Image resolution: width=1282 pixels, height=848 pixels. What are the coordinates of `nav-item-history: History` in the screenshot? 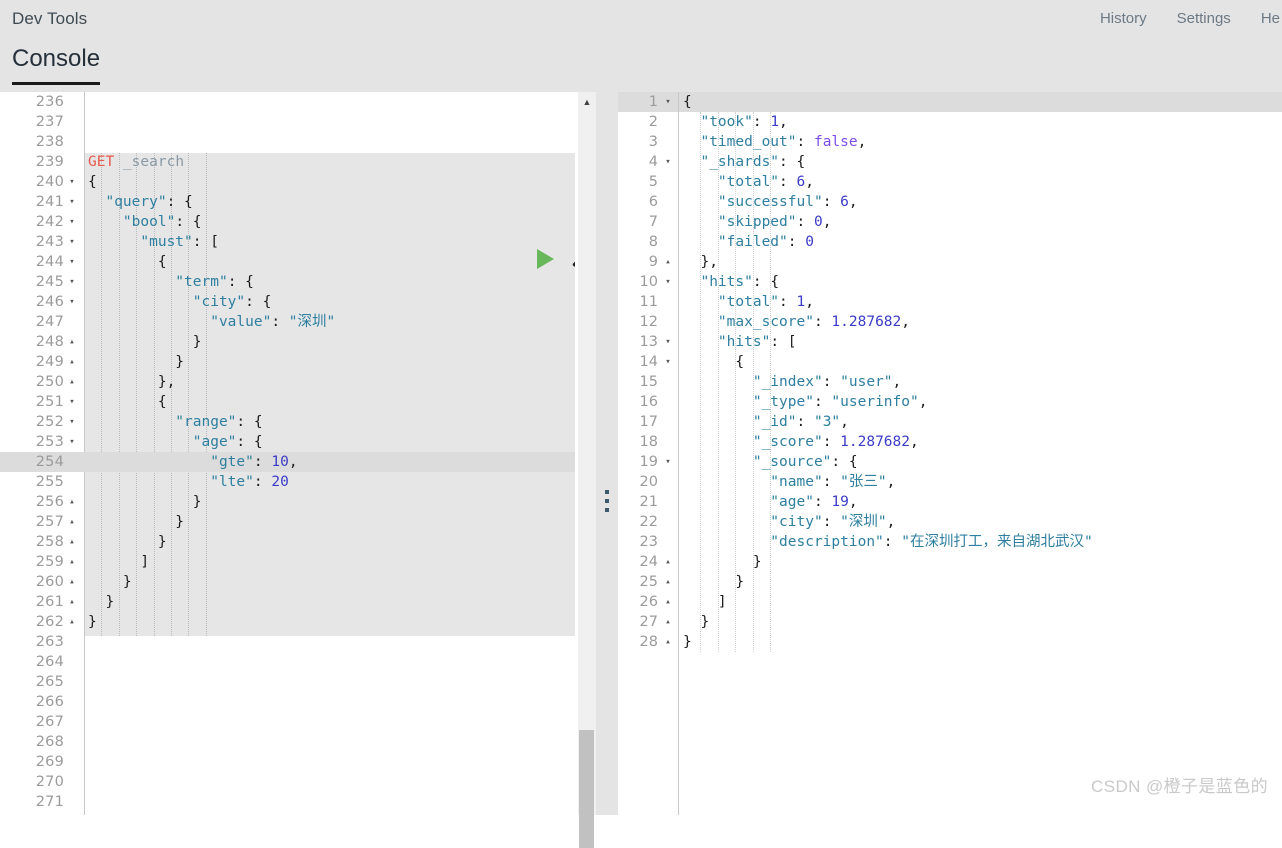 It's located at (1123, 18).